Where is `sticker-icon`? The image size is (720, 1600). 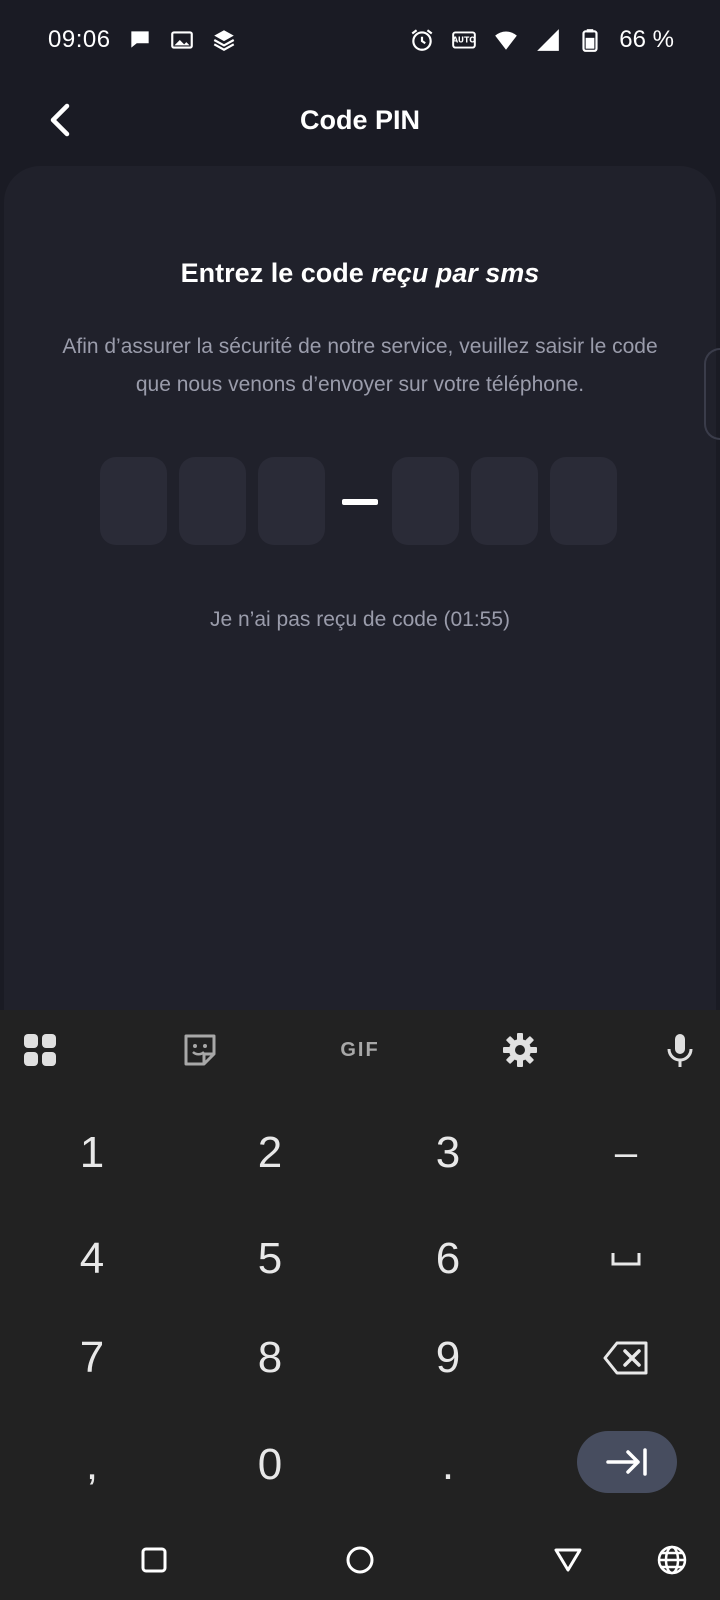
sticker-icon is located at coordinates (200, 1050).